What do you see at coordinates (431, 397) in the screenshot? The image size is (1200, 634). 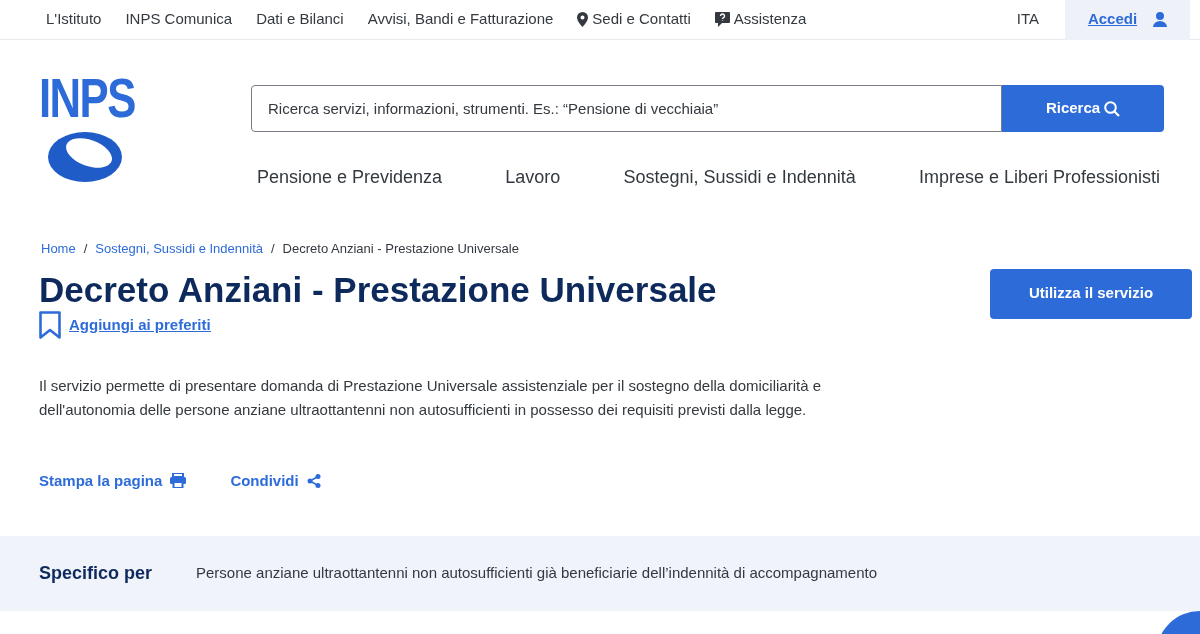 I see `description-text: Il servizio permette di presentare domanda di Prestazione Universale assistenziale per il sostegno della domiciliarità e dell'autonomia delle persone anziane ultraottantenni non autosufficienti in possesso dei requisiti previsti dalla legge.` at bounding box center [431, 397].